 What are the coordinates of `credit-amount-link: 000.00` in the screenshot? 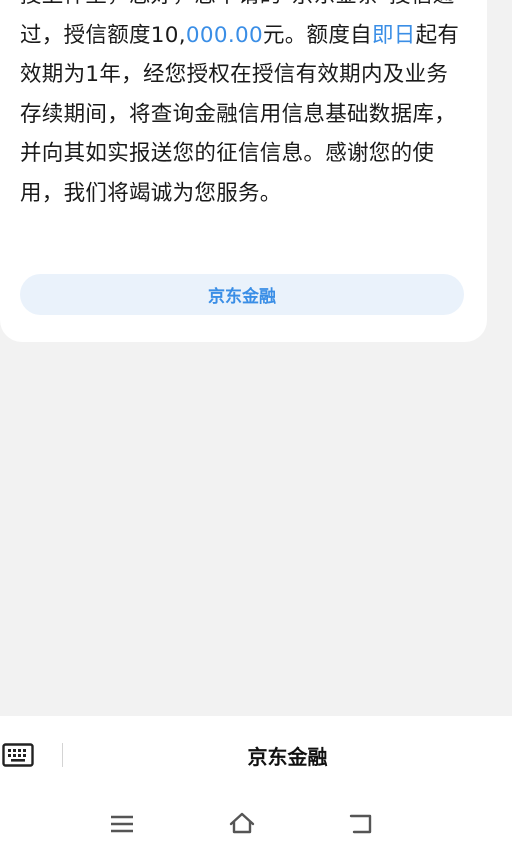 It's located at (224, 35).